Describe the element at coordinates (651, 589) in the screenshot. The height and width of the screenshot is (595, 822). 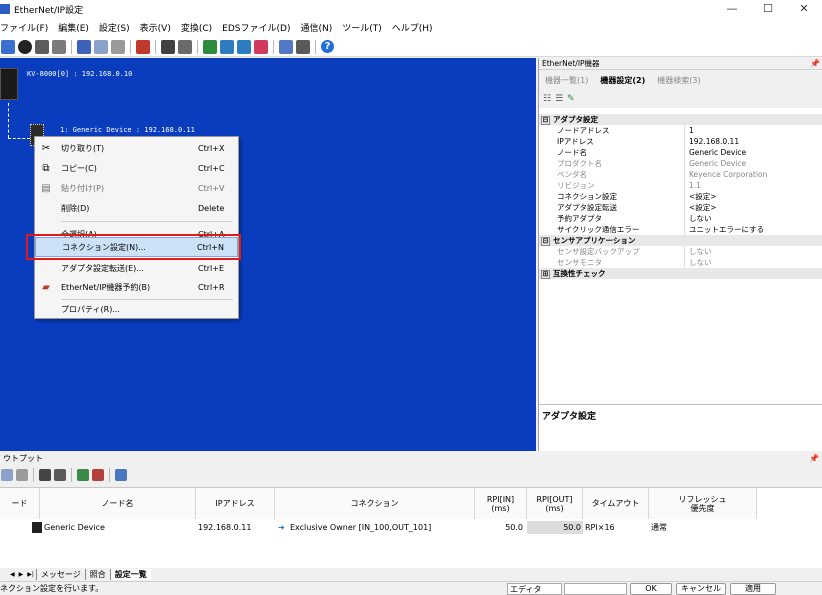
I see `ok-button: OK` at that location.